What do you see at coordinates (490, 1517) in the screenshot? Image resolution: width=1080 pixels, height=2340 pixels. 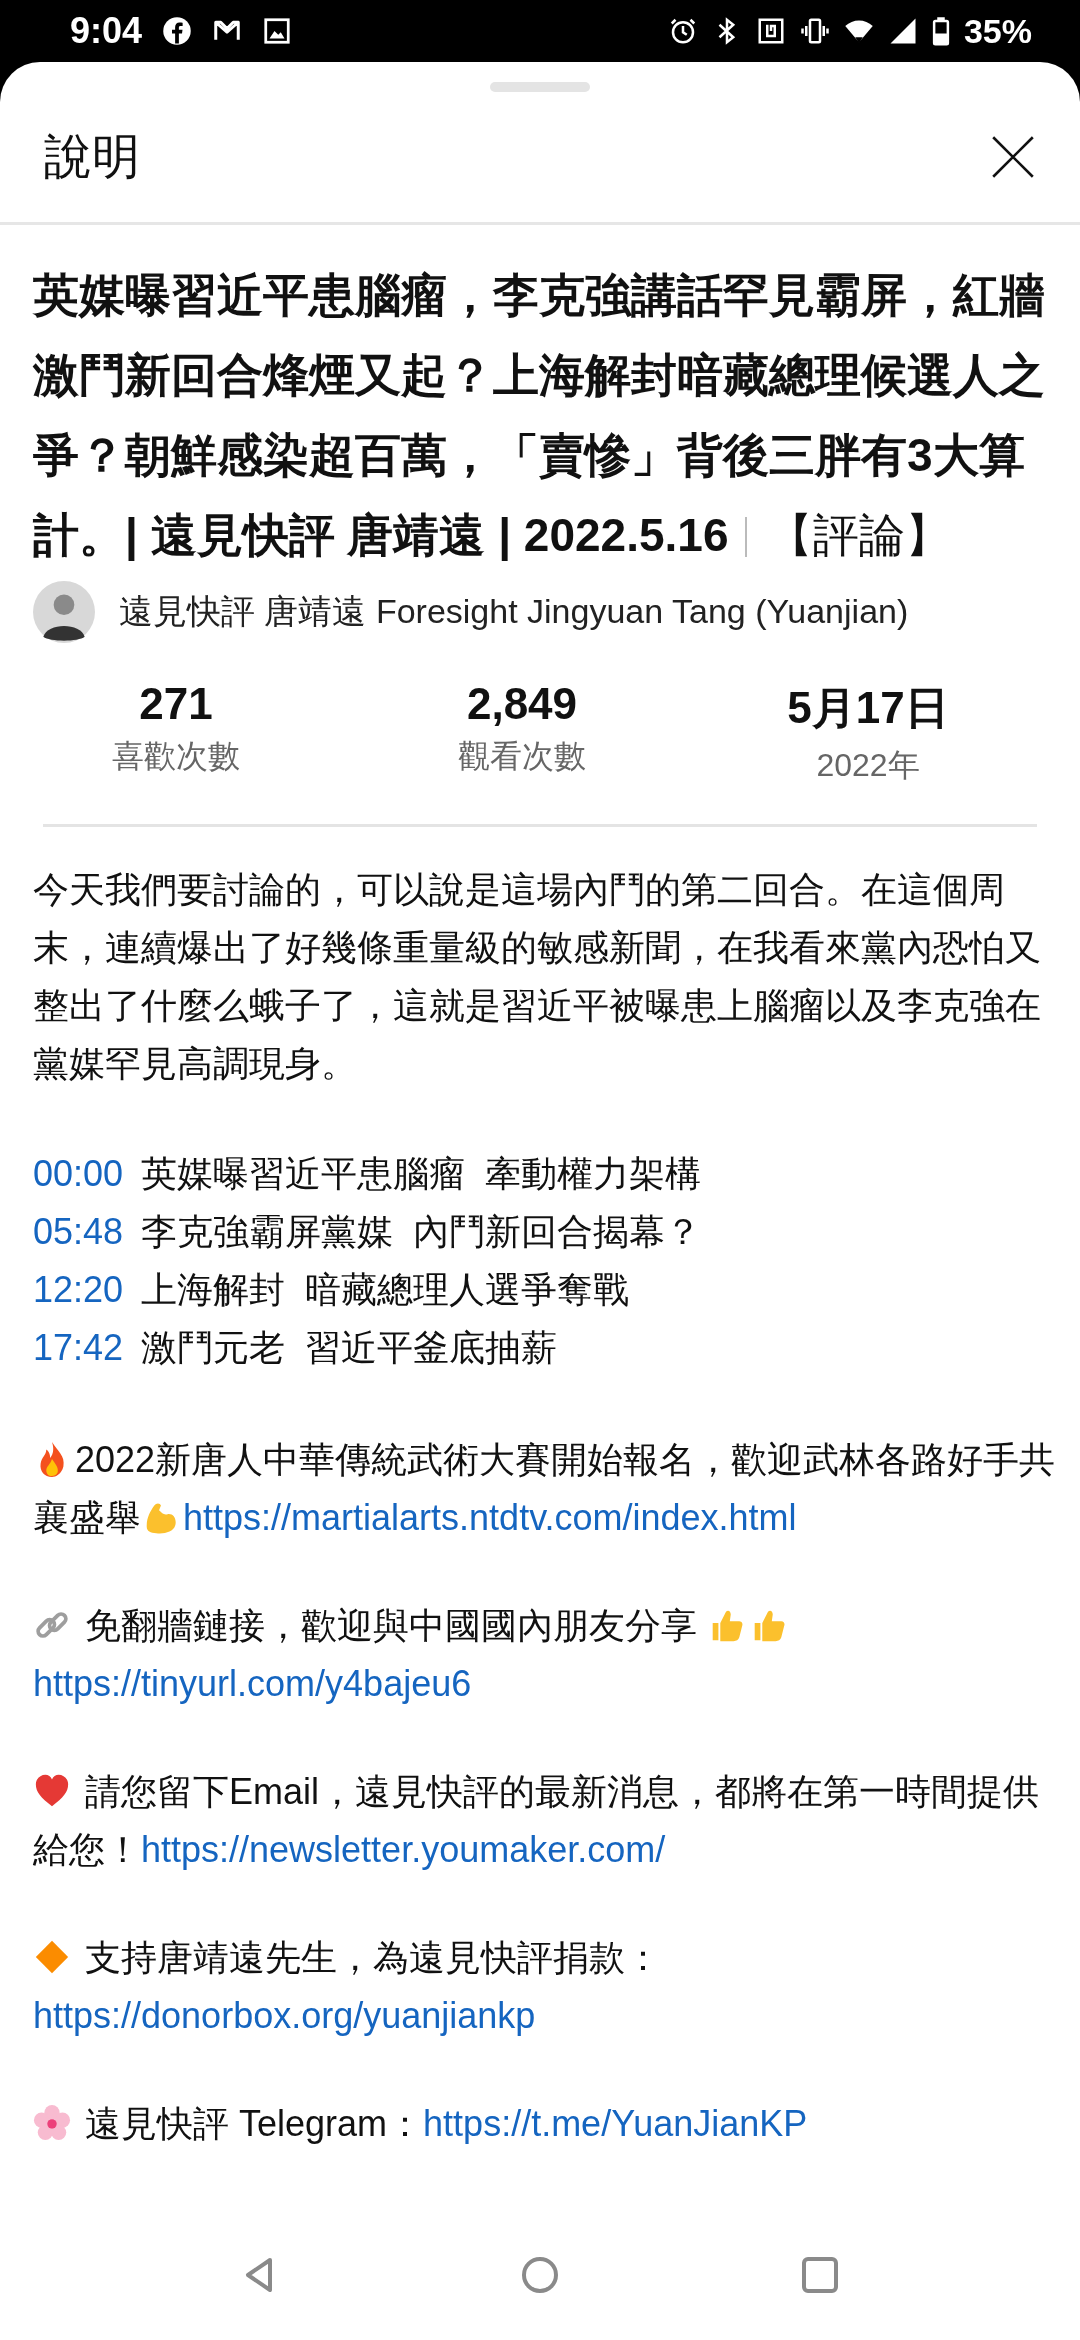 I see `url-link: https://martialarts.ntdtv.com/index.html` at bounding box center [490, 1517].